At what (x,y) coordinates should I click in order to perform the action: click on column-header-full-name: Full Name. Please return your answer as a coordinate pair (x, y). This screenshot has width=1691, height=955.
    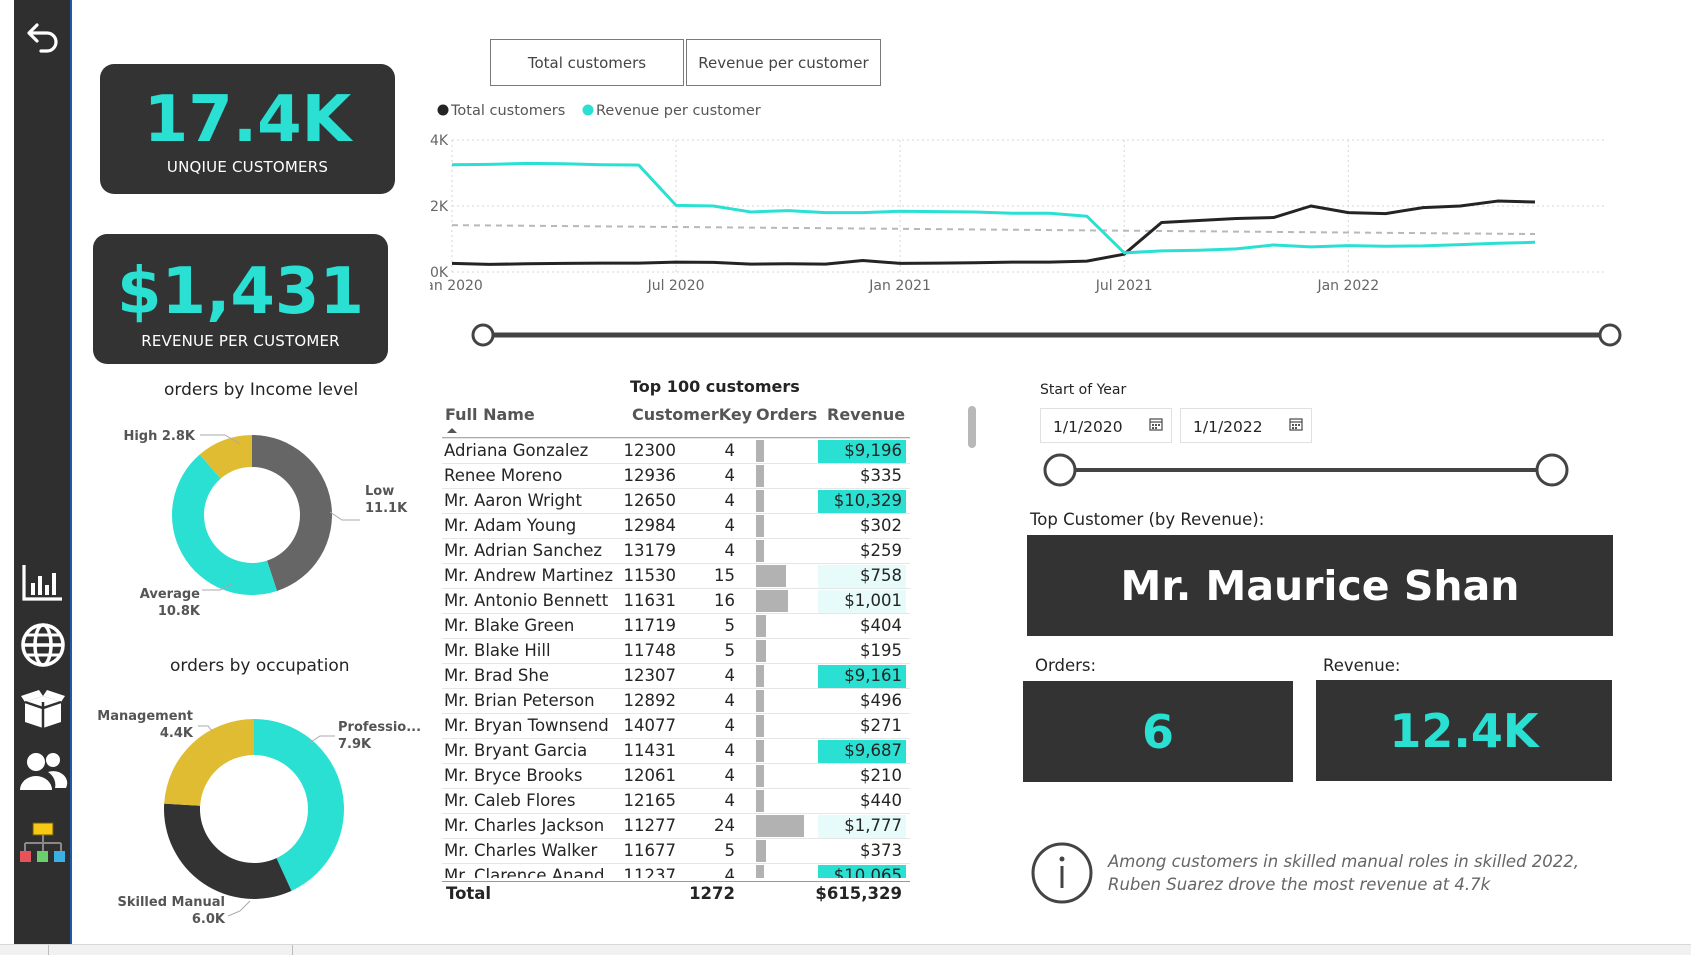
    Looking at the image, I should click on (490, 414).